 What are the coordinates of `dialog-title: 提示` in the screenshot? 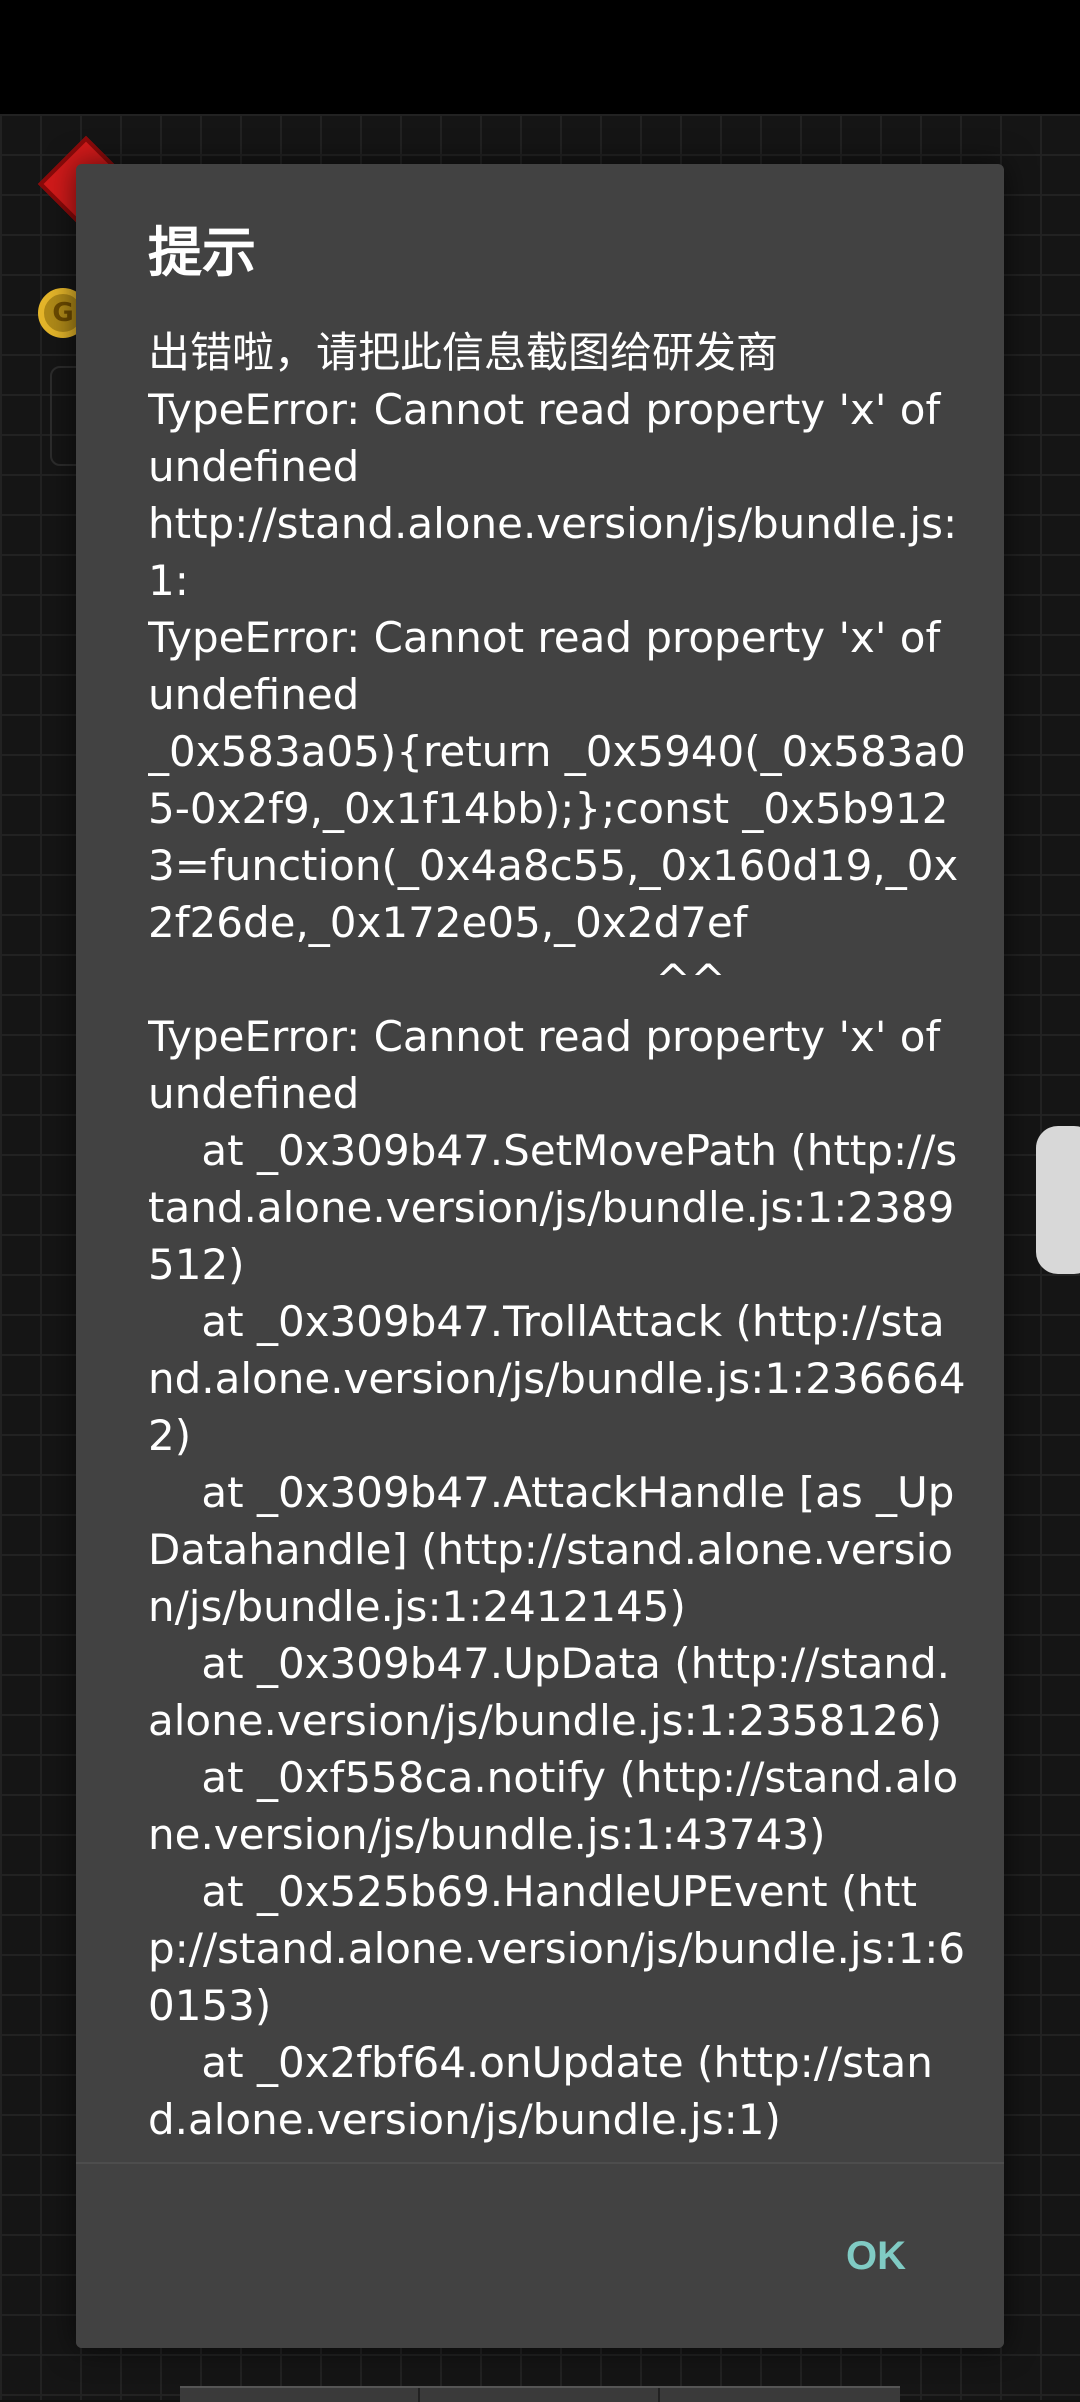 It's located at (202, 252).